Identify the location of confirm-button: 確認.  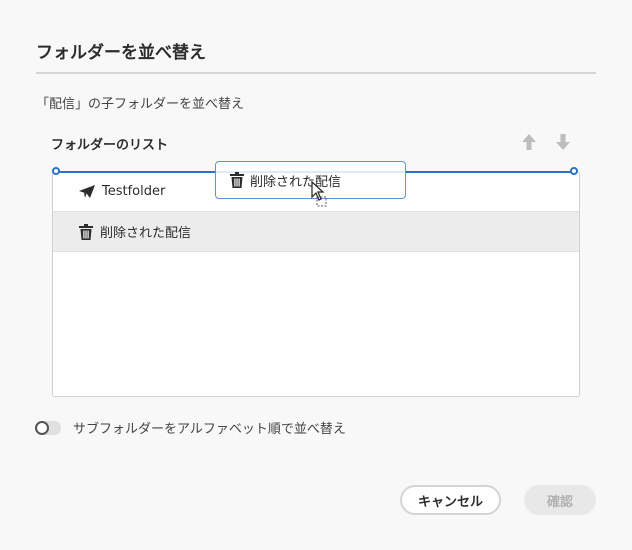
(560, 500).